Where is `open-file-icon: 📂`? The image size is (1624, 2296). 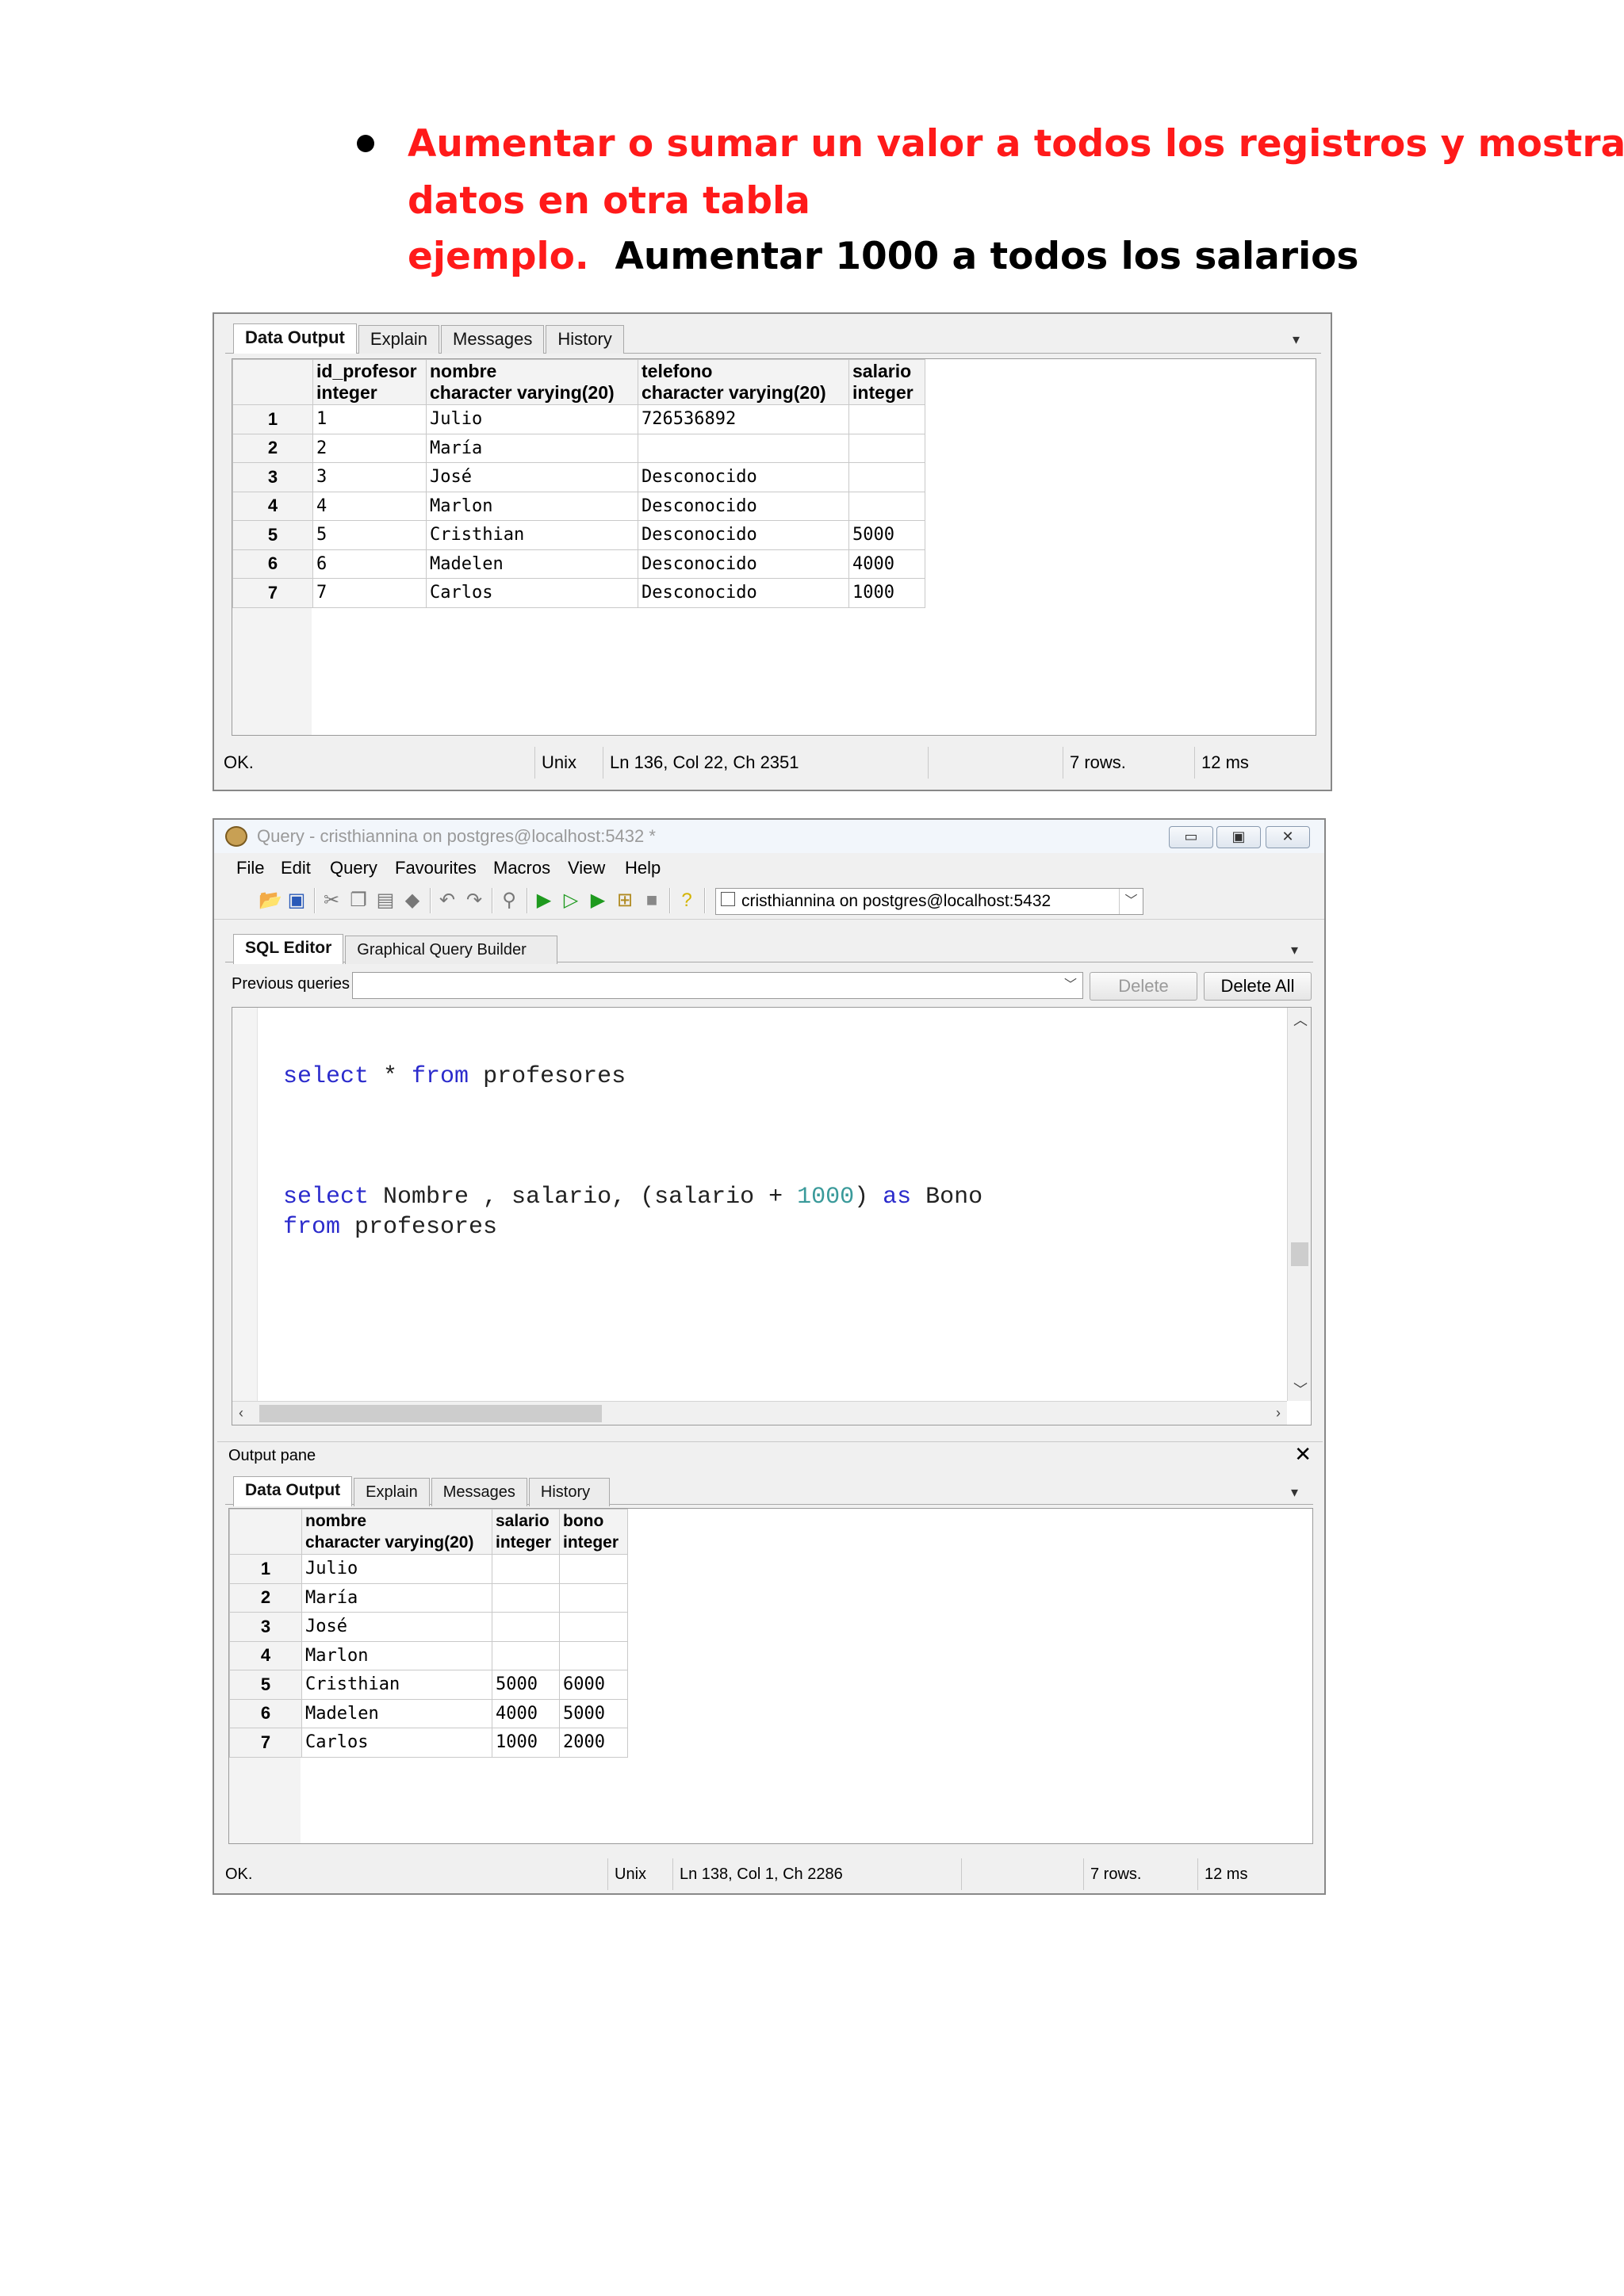
open-file-icon: 📂 is located at coordinates (270, 901).